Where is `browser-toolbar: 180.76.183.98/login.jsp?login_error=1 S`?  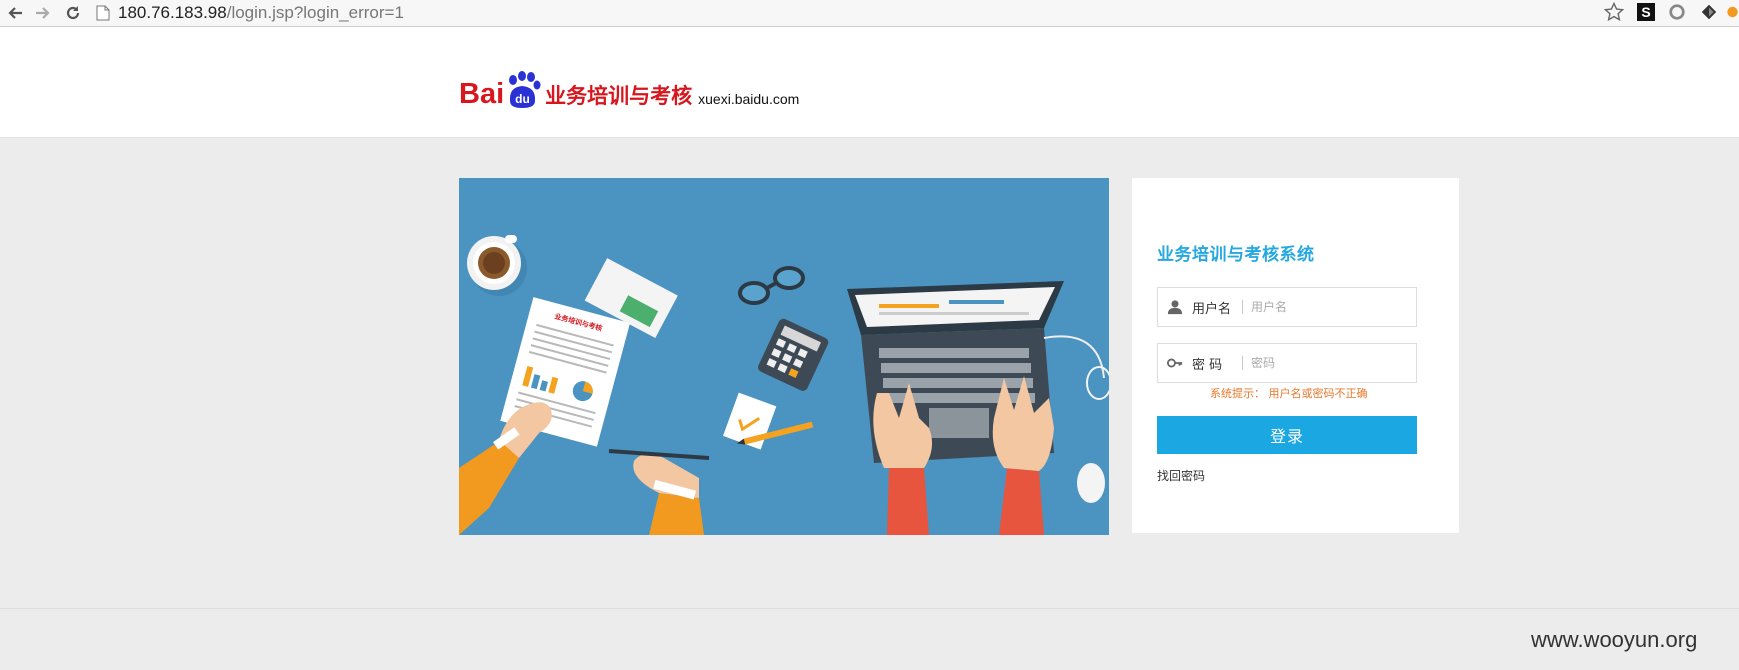
browser-toolbar: 180.76.183.98/login.jsp?login_error=1 S is located at coordinates (869, 13).